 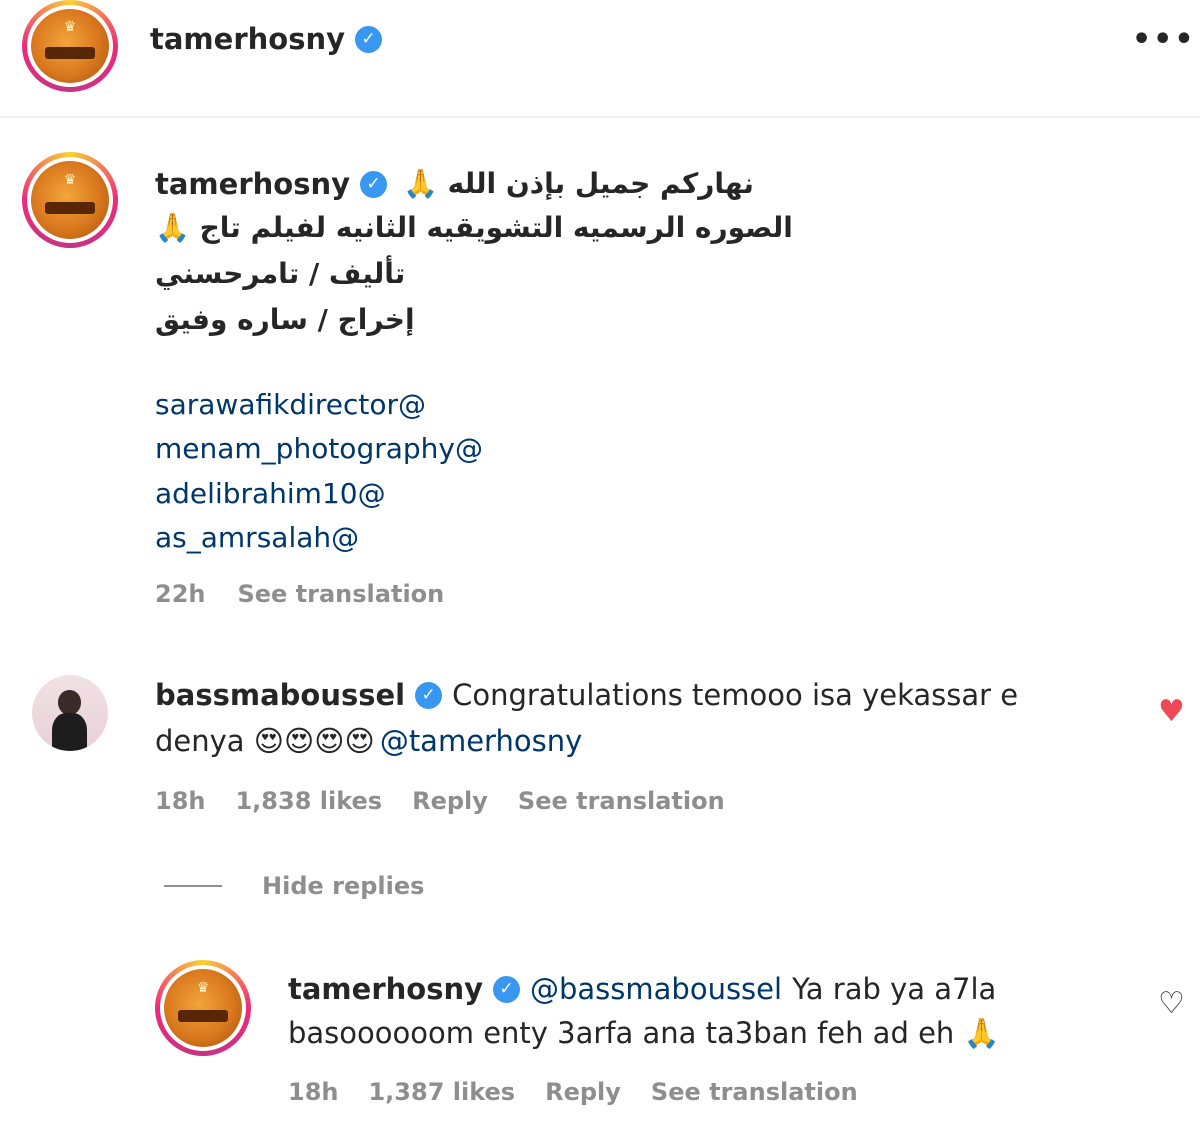 What do you see at coordinates (285, 319) in the screenshot?
I see `caption-line: إخراج / ساره وفيق` at bounding box center [285, 319].